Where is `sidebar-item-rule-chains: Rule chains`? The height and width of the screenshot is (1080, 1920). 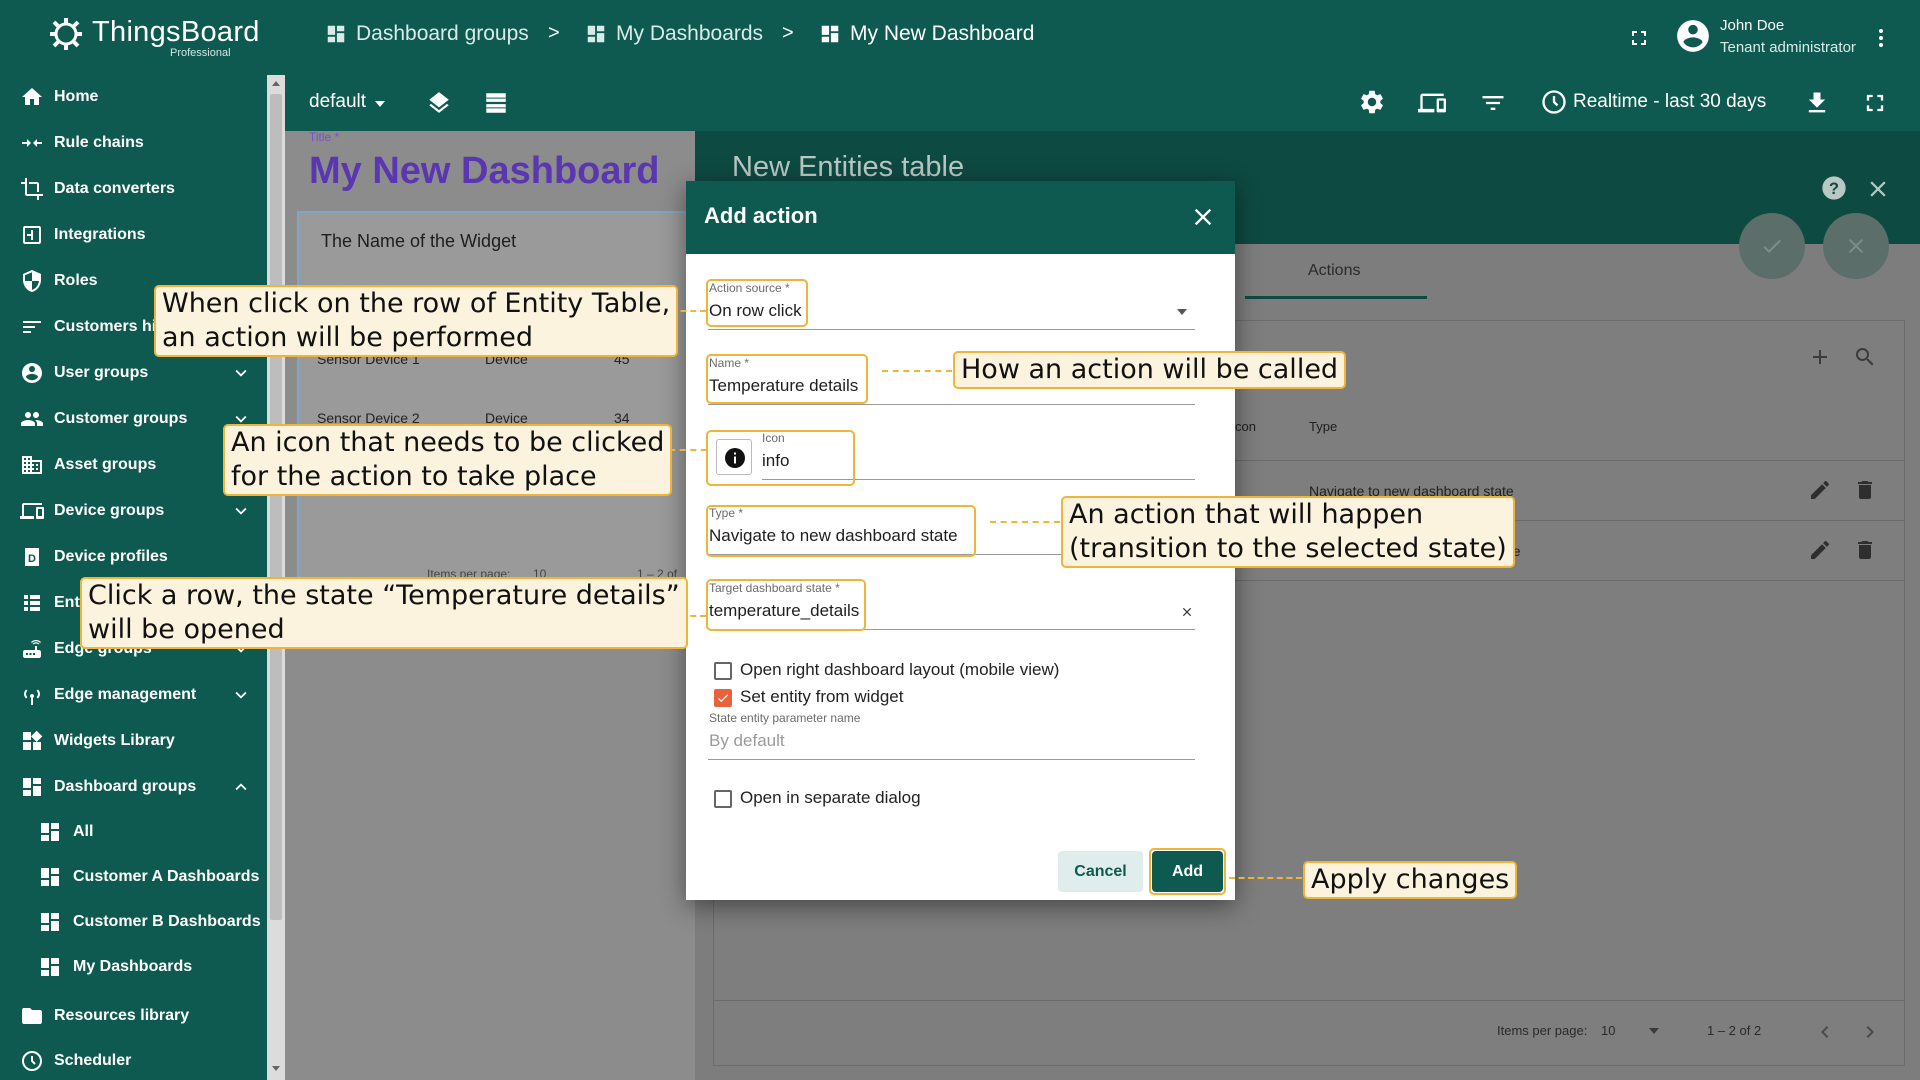
sidebar-item-rule-chains: Rule chains is located at coordinates (133, 143).